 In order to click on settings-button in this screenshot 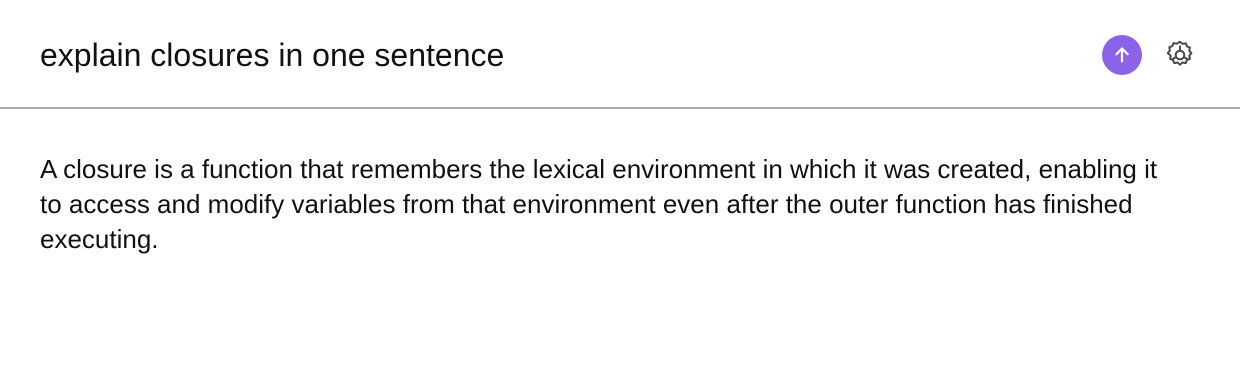, I will do `click(1180, 55)`.